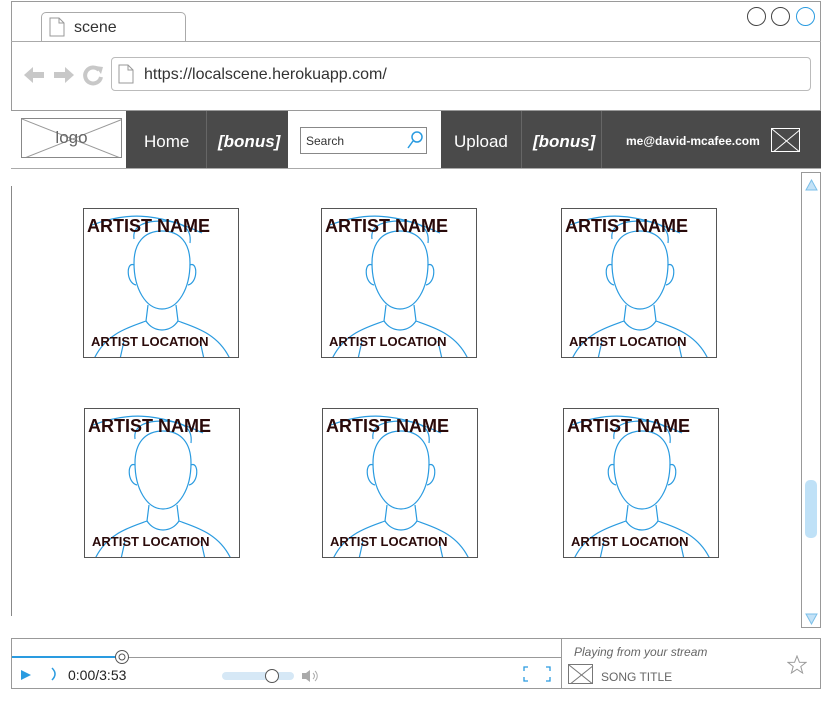 This screenshot has width=823, height=705. Describe the element at coordinates (95, 27) in the screenshot. I see `tab-title: scene` at that location.